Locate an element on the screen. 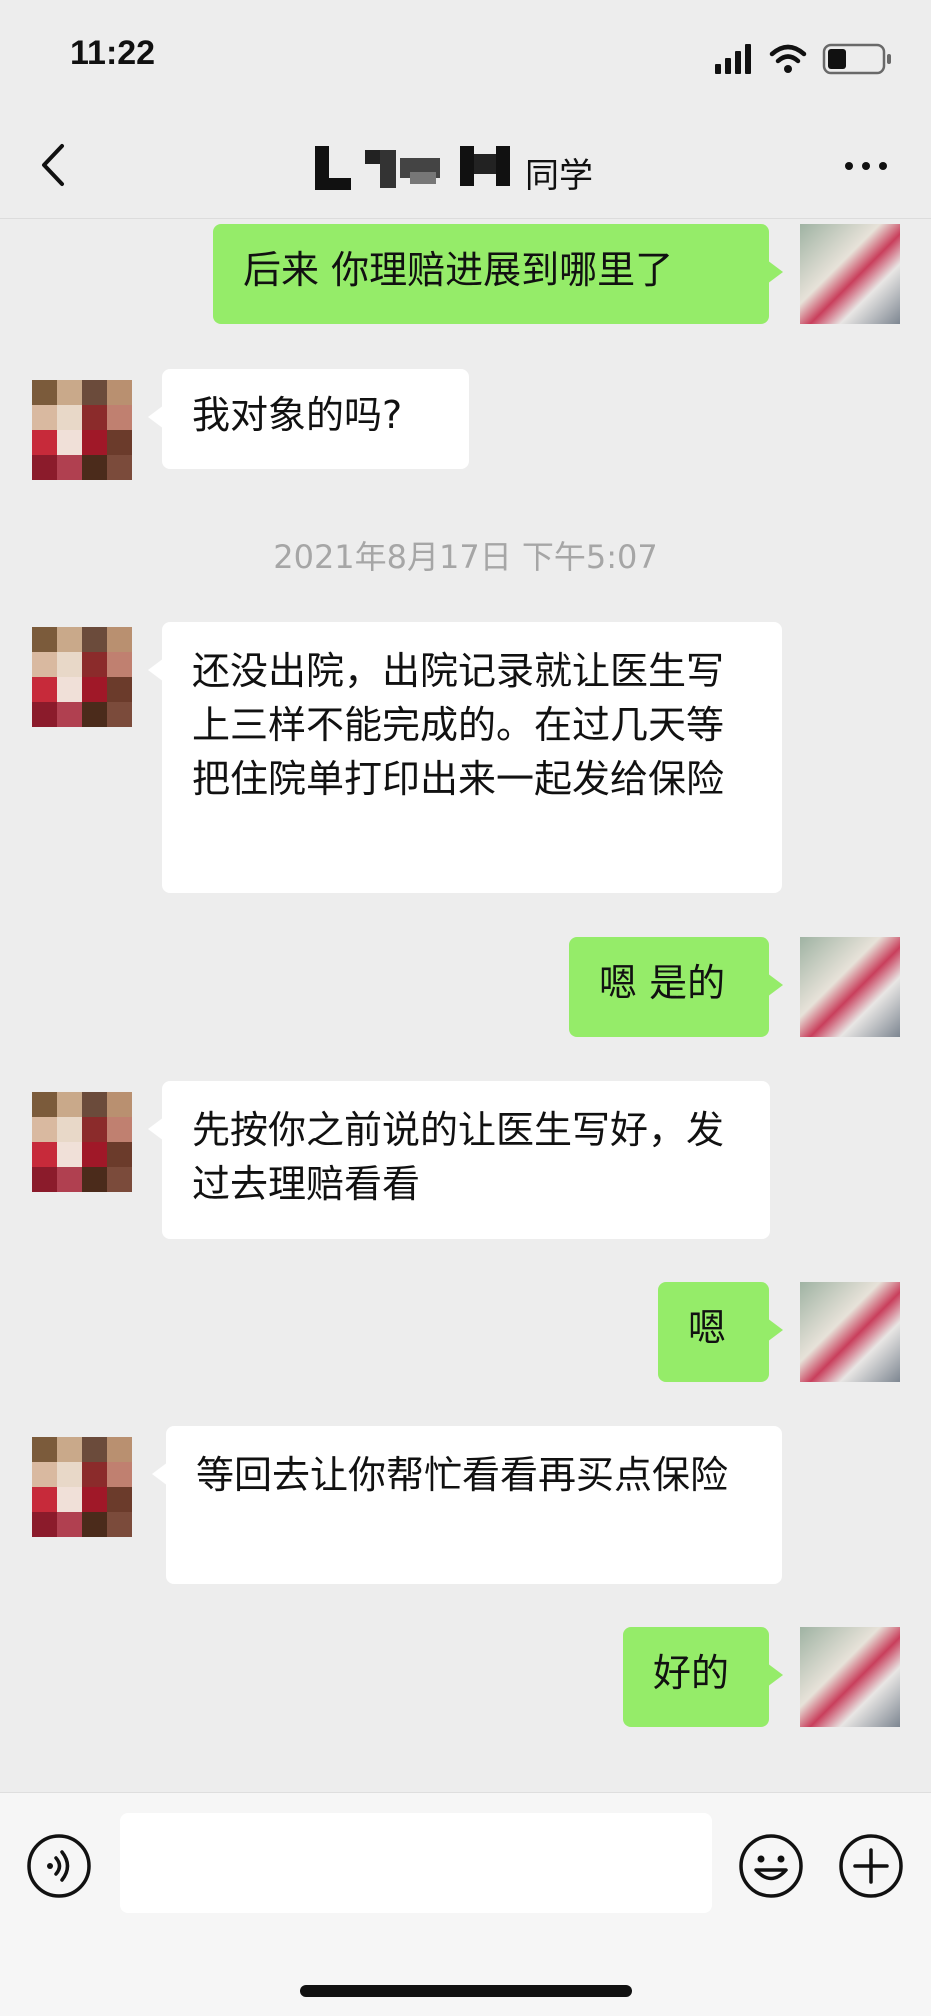  back-button is located at coordinates (55, 165).